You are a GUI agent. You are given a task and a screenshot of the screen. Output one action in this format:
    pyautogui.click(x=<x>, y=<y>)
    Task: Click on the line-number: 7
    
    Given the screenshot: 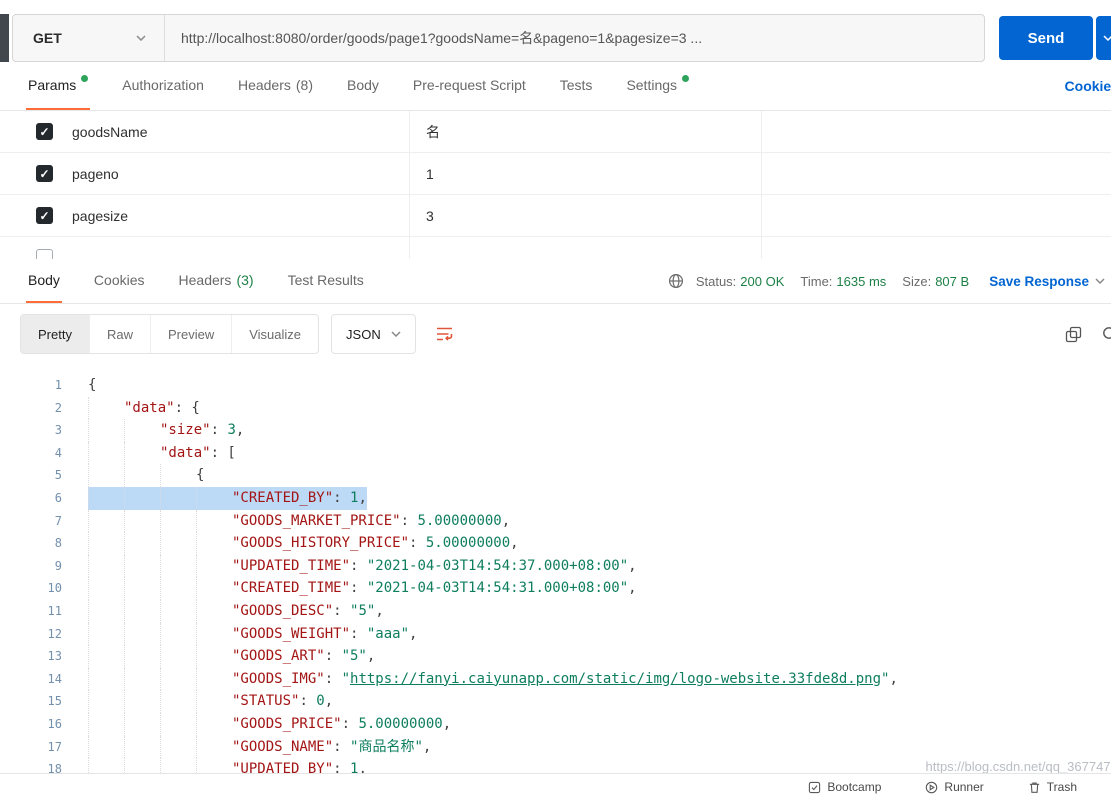 What is the action you would take?
    pyautogui.click(x=31, y=521)
    